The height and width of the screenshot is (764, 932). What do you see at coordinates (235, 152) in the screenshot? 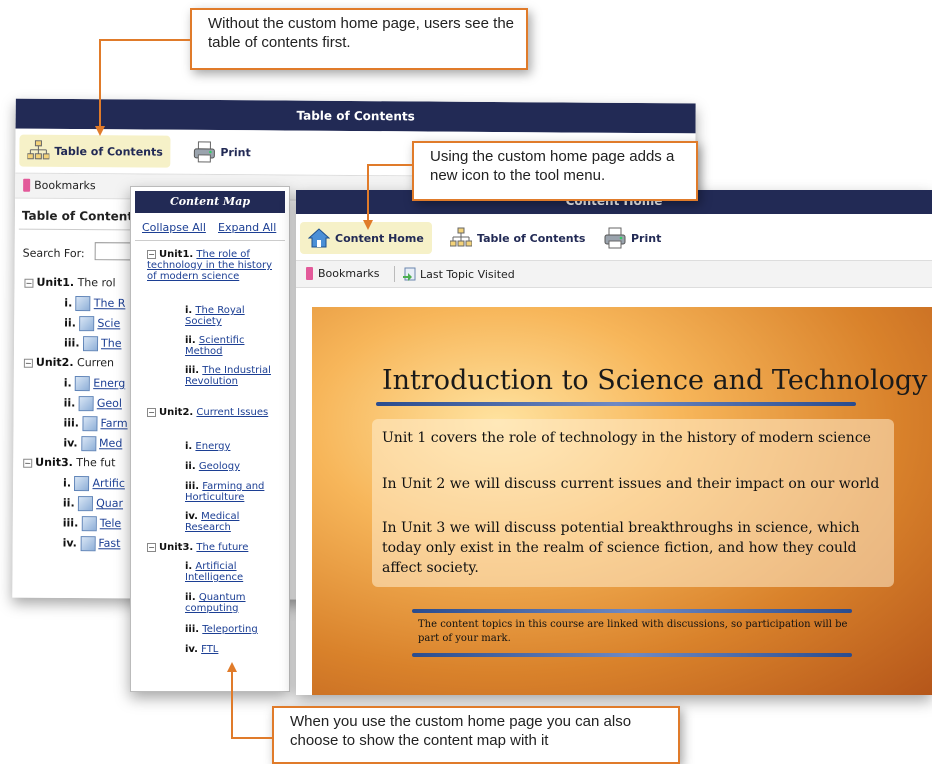
I see `toc-toolbar-print-label: Print` at bounding box center [235, 152].